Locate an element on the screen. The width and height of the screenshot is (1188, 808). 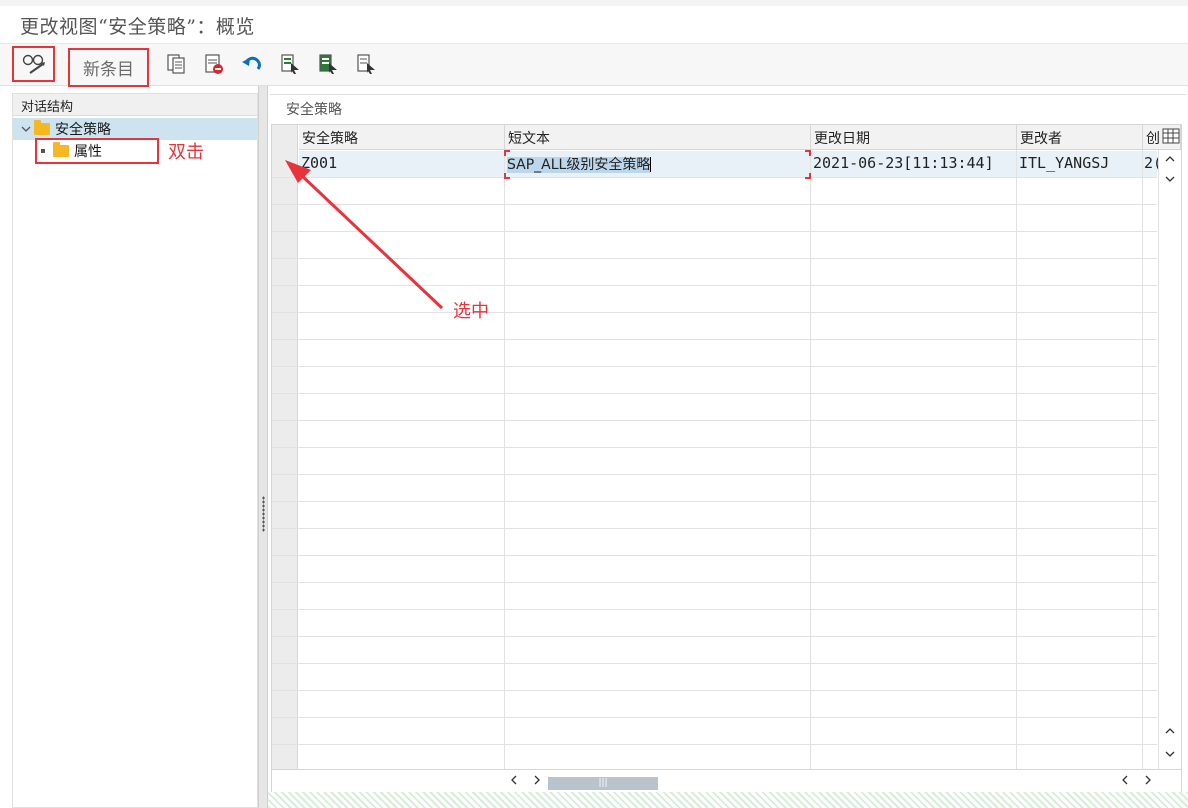
annotation-arrow-layer is located at coordinates (364, 235).